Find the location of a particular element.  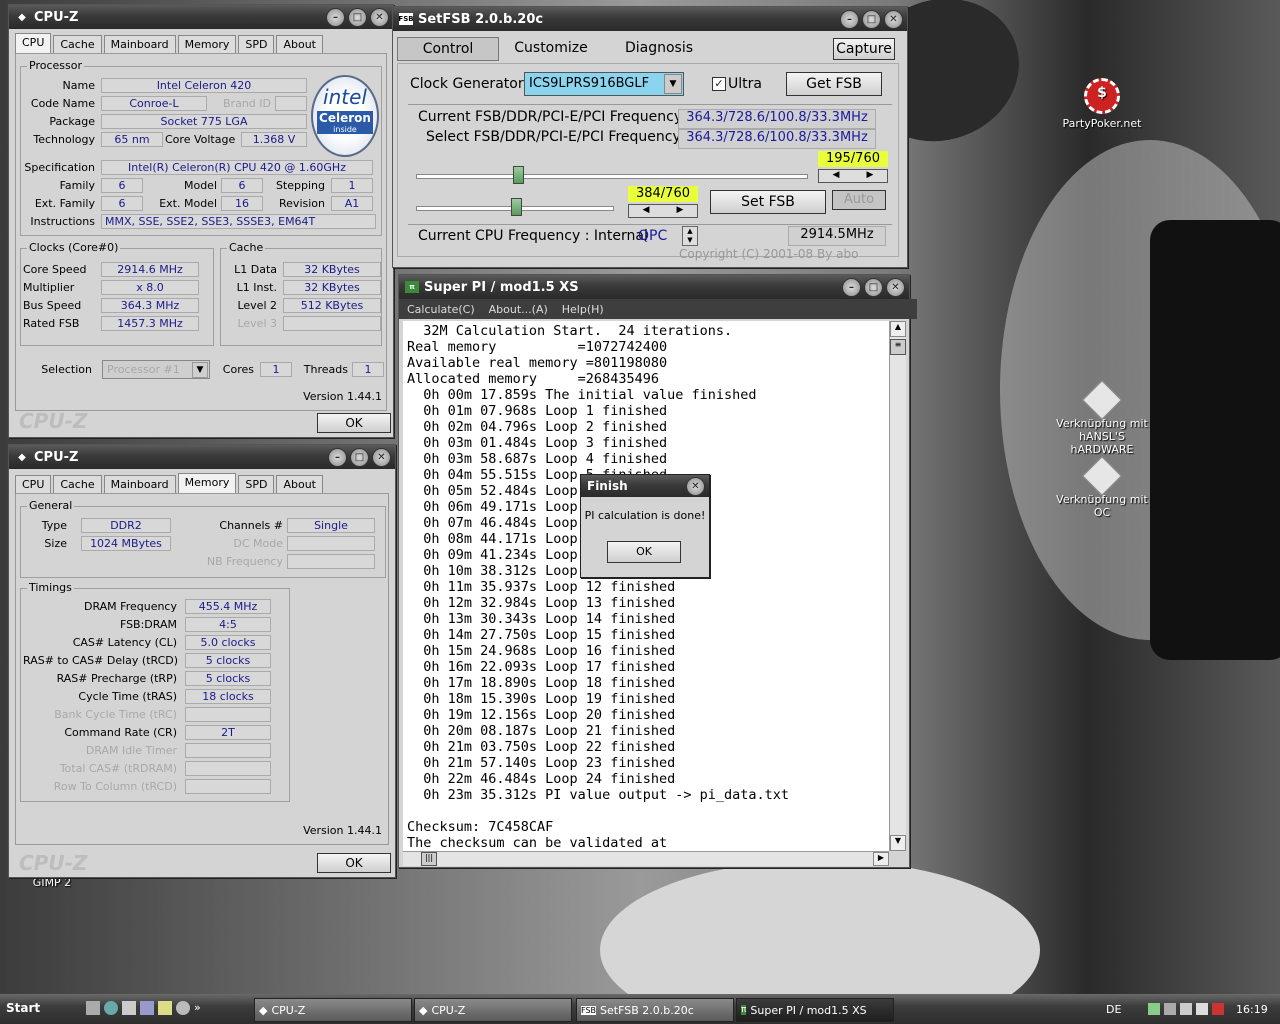

slider-1-stepper: ◀ ▶ is located at coordinates (853, 176).